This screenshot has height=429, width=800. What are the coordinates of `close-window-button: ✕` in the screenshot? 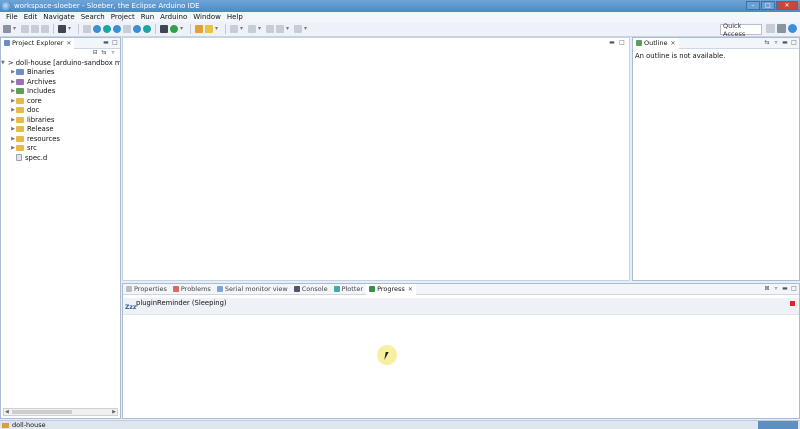 It's located at (787, 5).